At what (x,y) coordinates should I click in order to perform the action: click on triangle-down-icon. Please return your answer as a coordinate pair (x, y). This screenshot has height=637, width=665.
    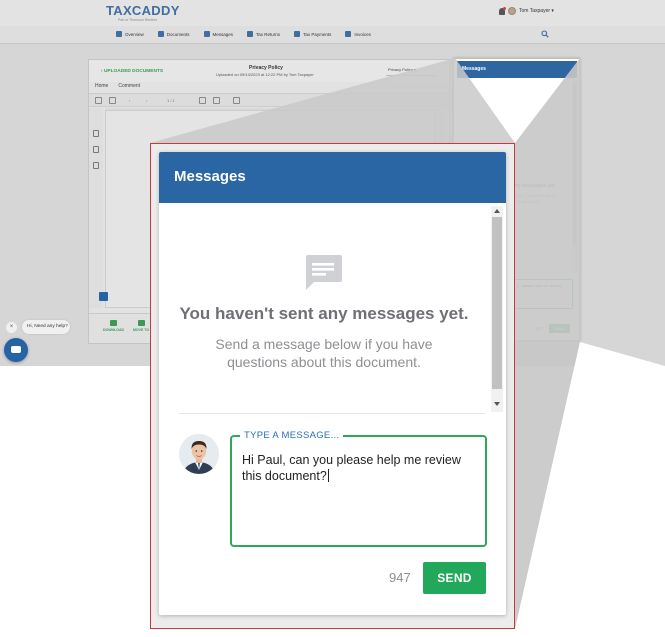
    Looking at the image, I should click on (497, 404).